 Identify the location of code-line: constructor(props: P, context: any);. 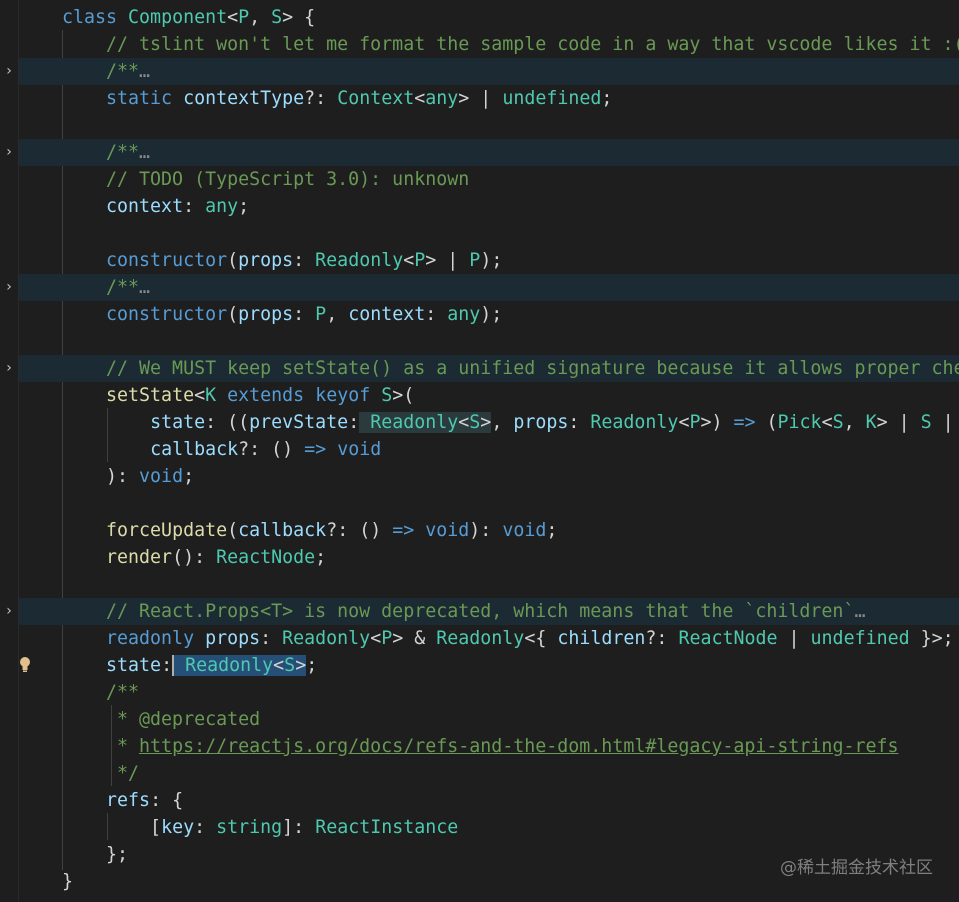
(489, 314).